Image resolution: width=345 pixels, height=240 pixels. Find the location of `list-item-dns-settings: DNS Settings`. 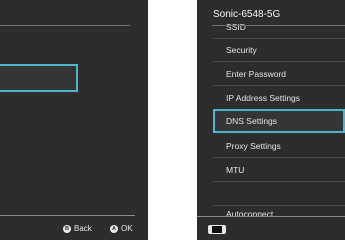

list-item-dns-settings: DNS Settings is located at coordinates (279, 121).